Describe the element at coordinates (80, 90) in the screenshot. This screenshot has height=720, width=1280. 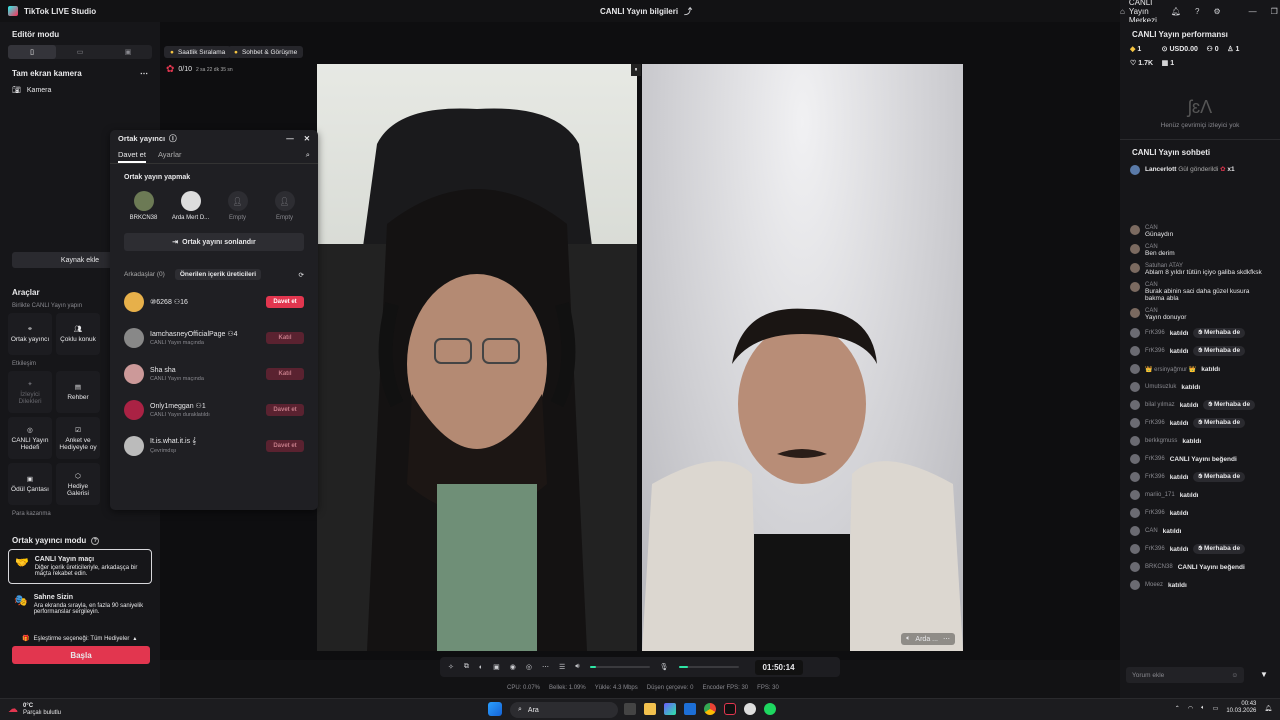
I see `source-item-camera: 📷︎ Kamera` at that location.